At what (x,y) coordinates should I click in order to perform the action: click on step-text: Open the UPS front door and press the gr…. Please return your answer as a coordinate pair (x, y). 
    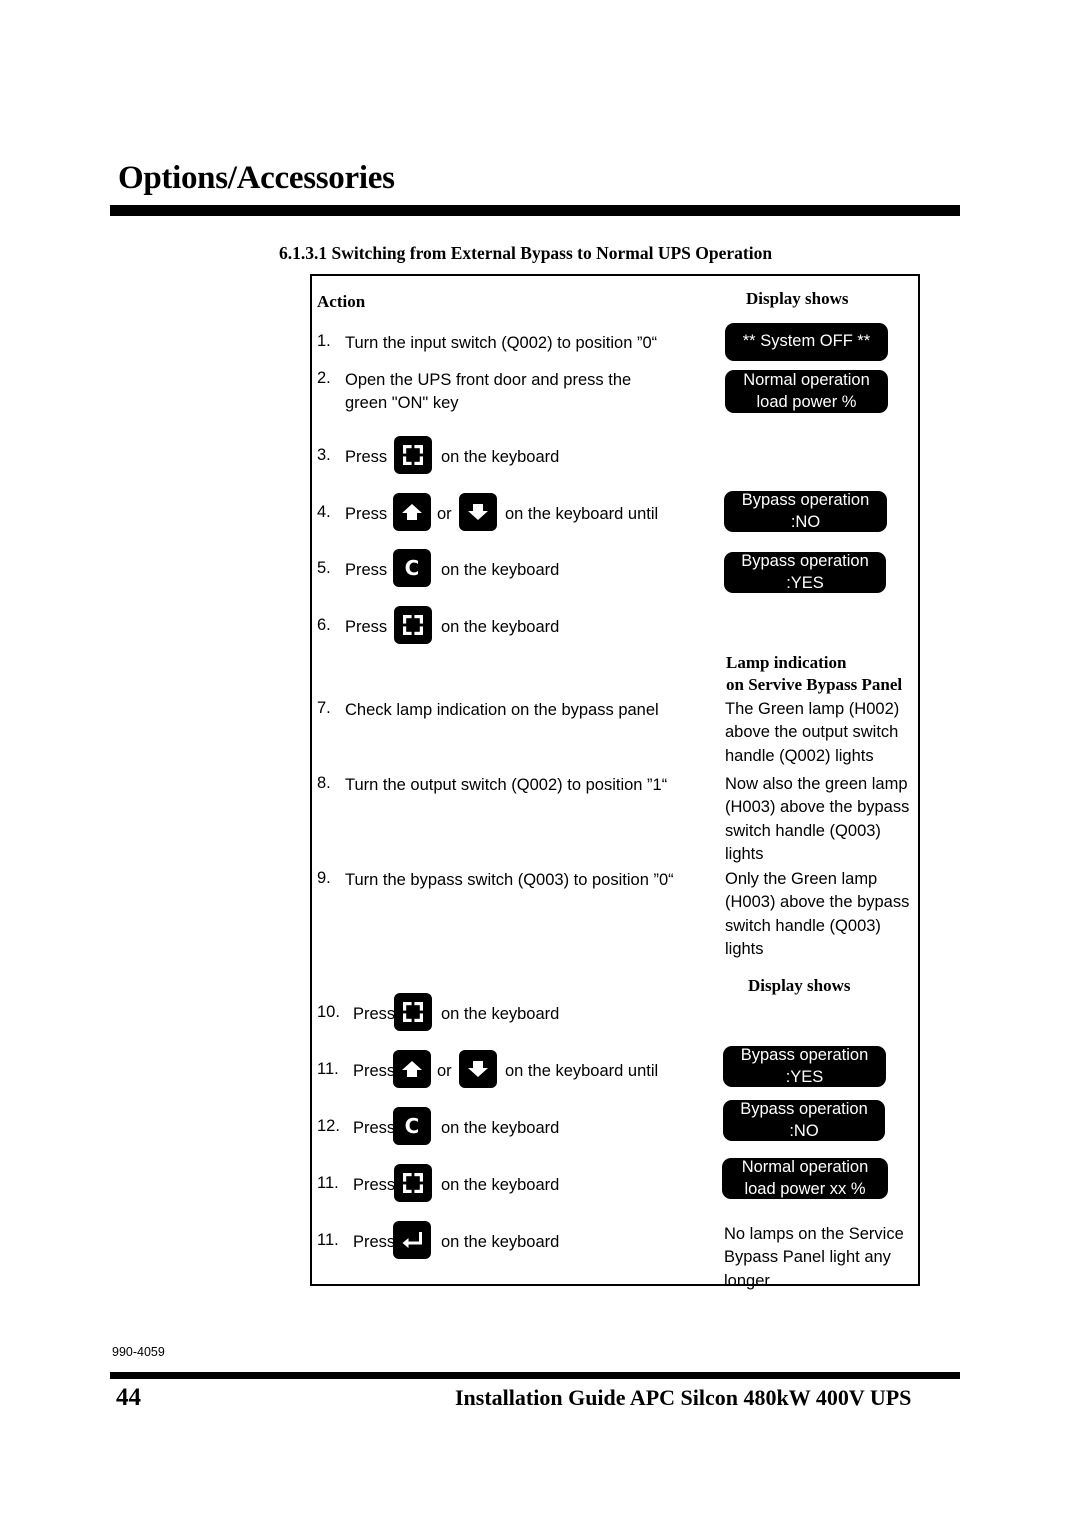
    Looking at the image, I should click on (488, 392).